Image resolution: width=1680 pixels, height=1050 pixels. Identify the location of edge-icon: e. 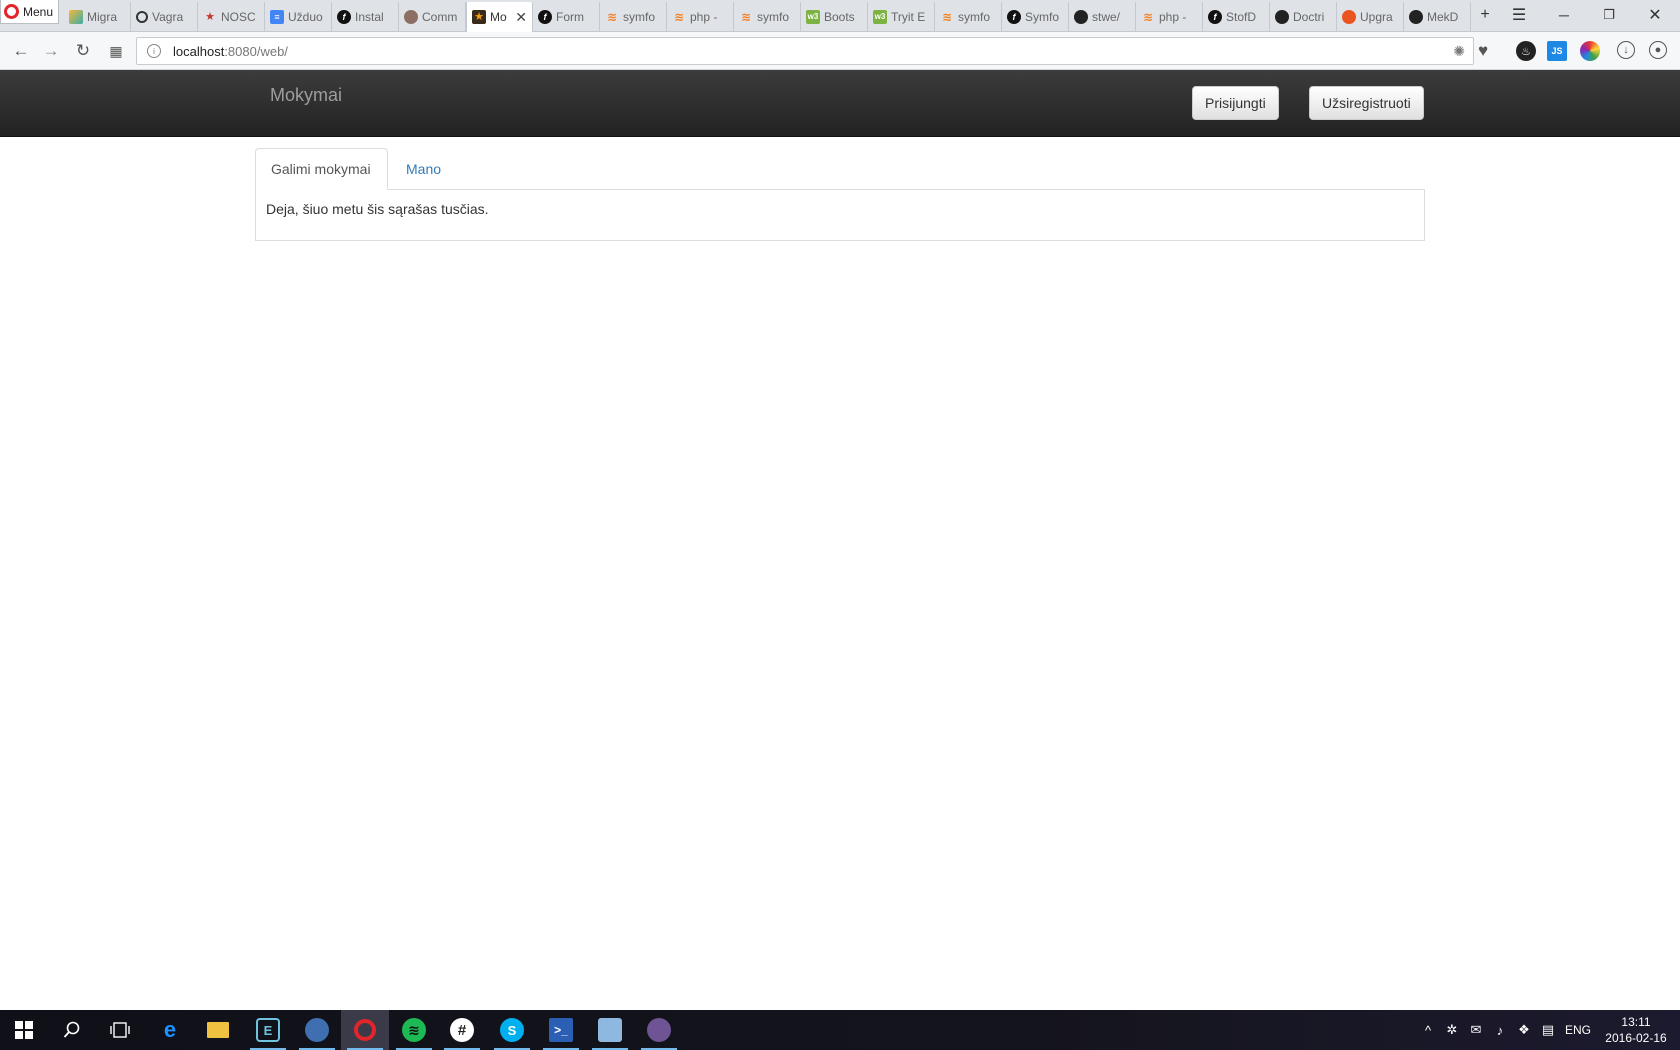
(170, 1030).